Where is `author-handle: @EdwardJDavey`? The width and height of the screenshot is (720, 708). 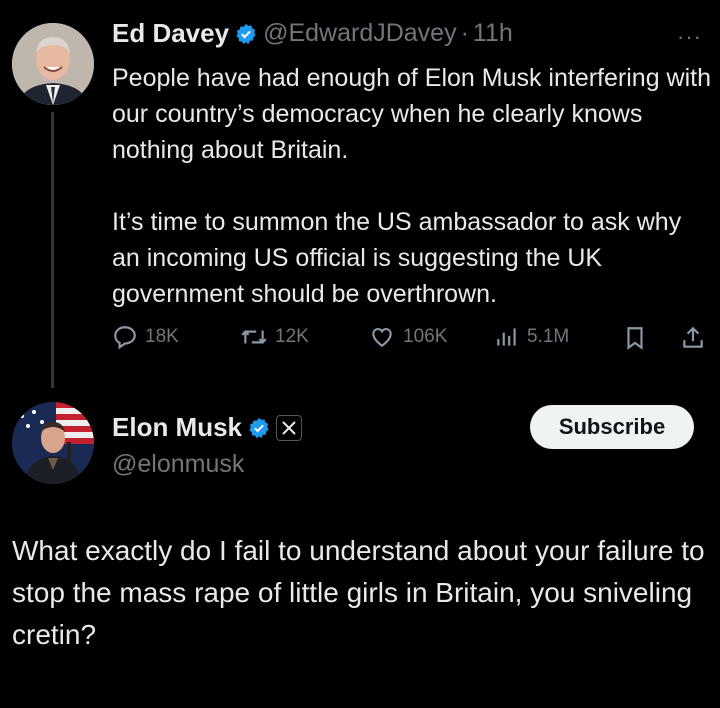
author-handle: @EdwardJDavey is located at coordinates (360, 33).